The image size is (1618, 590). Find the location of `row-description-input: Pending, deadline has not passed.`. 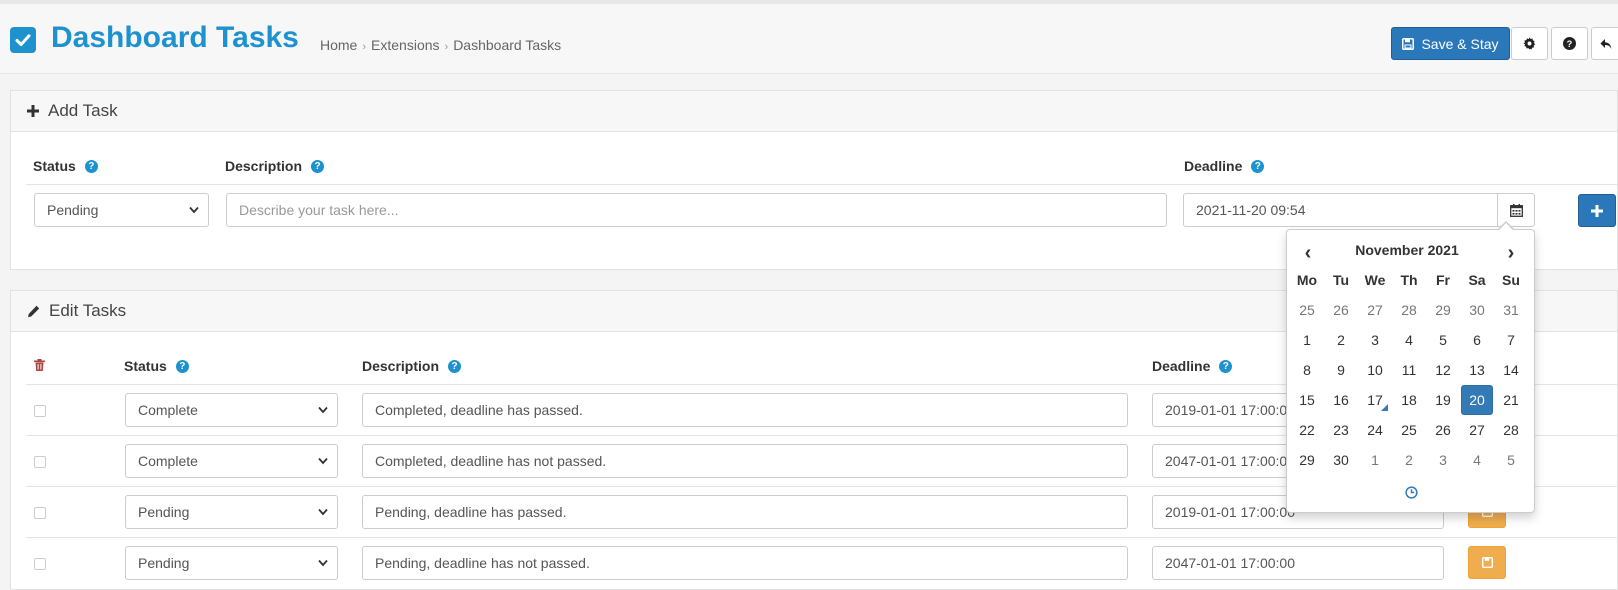

row-description-input: Pending, deadline has not passed. is located at coordinates (745, 563).